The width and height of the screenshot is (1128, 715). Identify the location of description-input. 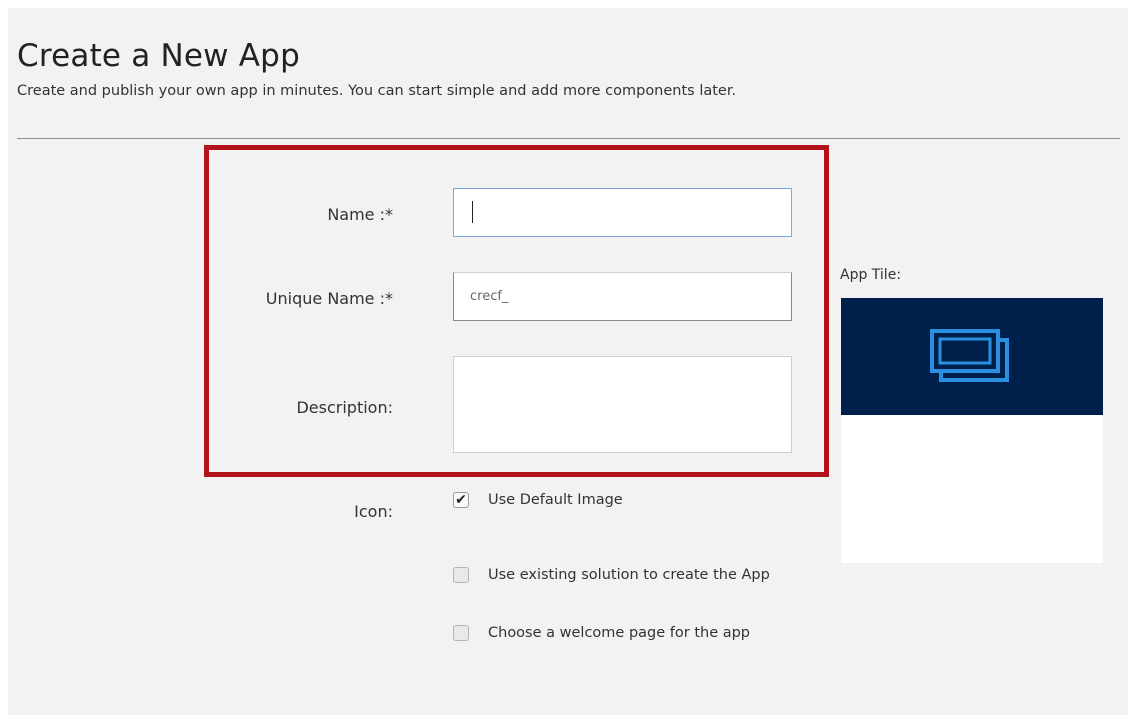
(622, 404).